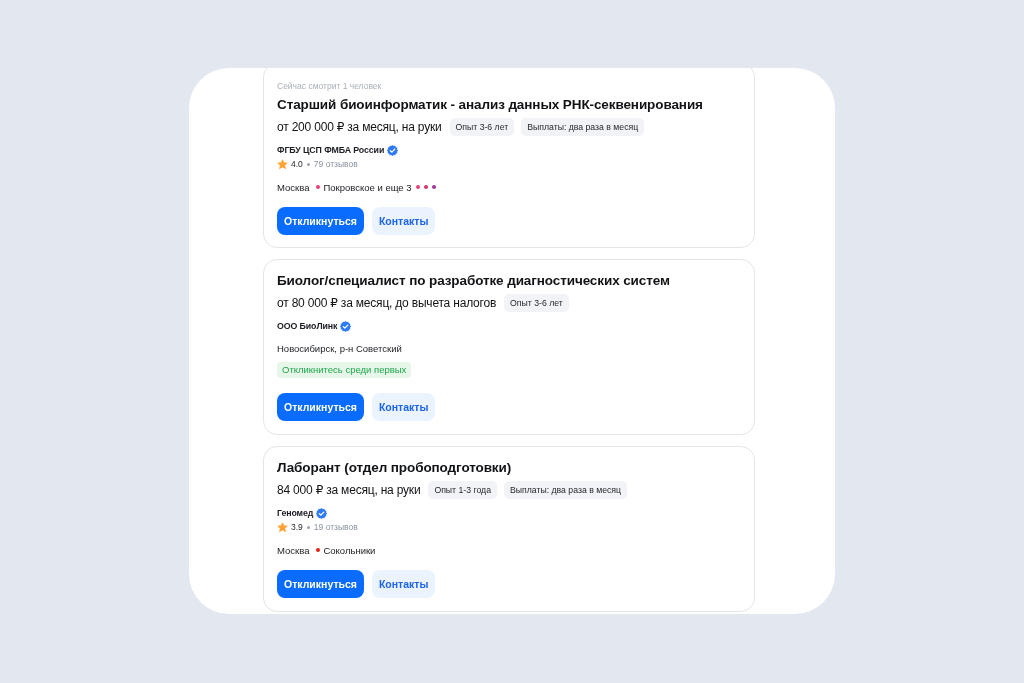  What do you see at coordinates (462, 489) in the screenshot?
I see `info-tag: Опыт 1-3 года` at bounding box center [462, 489].